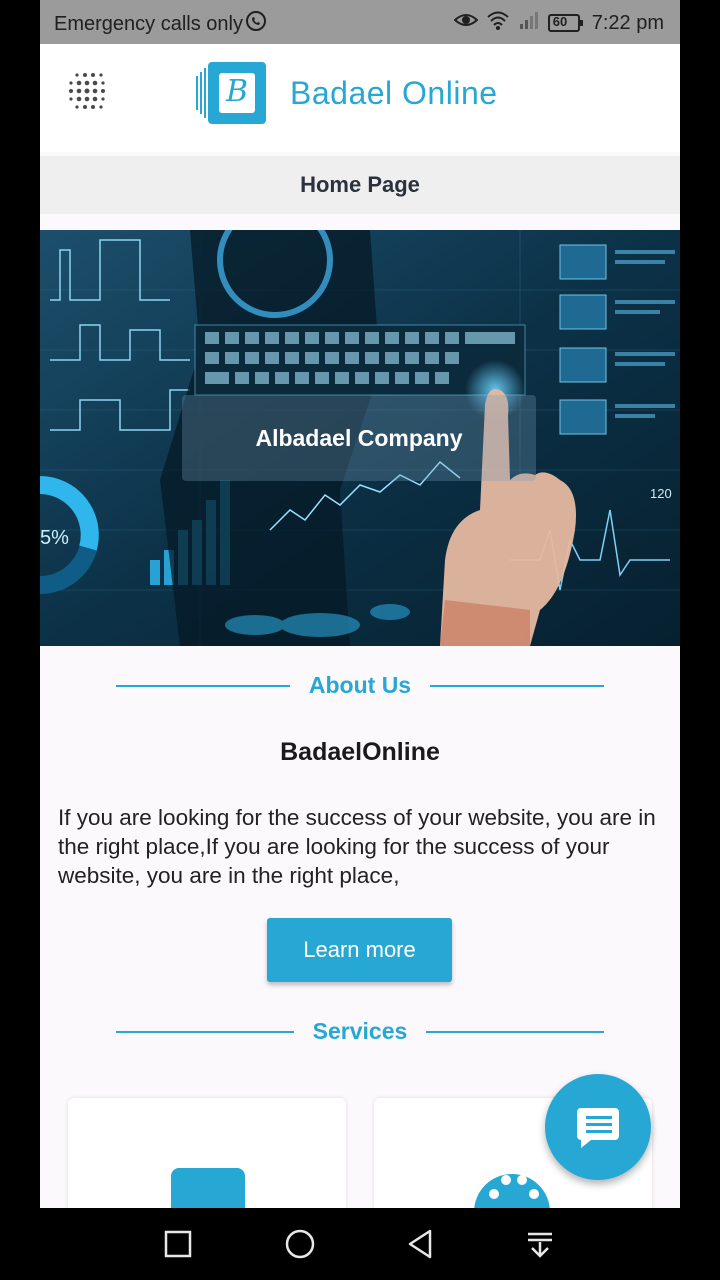 This screenshot has width=720, height=1280. I want to click on dots-grid-icon, so click(87, 91).